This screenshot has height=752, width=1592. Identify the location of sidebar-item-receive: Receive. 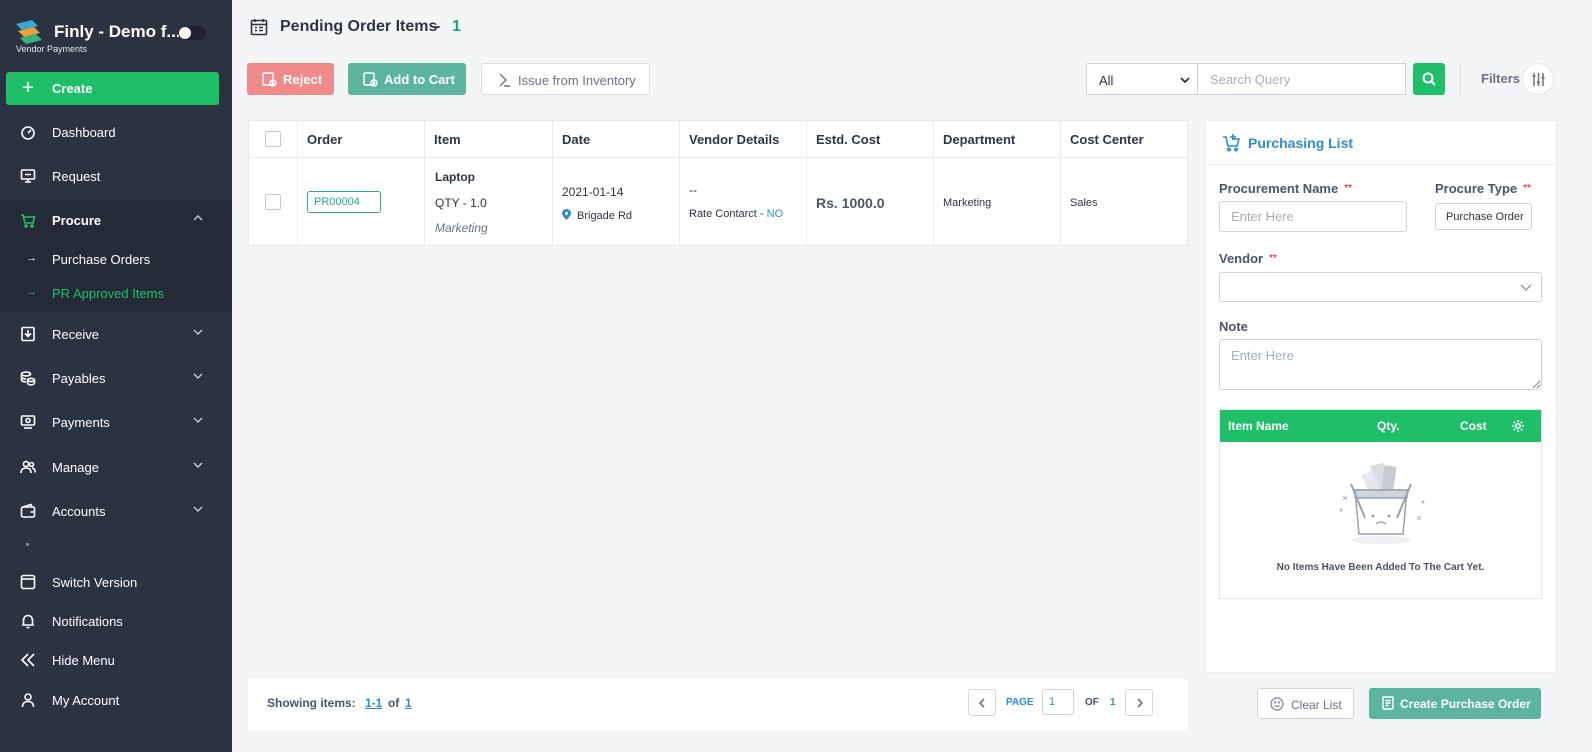
(116, 334).